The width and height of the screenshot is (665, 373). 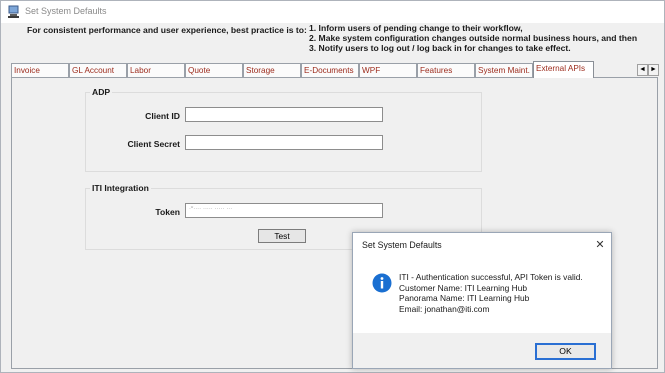 I want to click on info-icon, so click(x=382, y=283).